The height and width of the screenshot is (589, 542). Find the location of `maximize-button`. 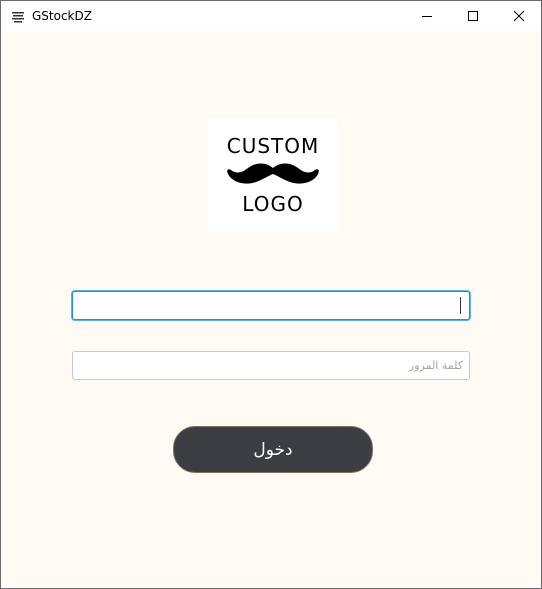

maximize-button is located at coordinates (473, 16).